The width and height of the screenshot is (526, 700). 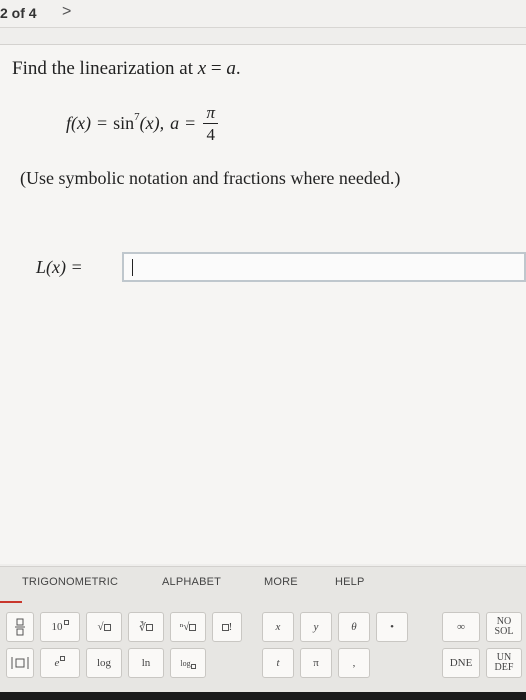 What do you see at coordinates (191, 582) in the screenshot?
I see `tab-alphabet: ALPHABET` at bounding box center [191, 582].